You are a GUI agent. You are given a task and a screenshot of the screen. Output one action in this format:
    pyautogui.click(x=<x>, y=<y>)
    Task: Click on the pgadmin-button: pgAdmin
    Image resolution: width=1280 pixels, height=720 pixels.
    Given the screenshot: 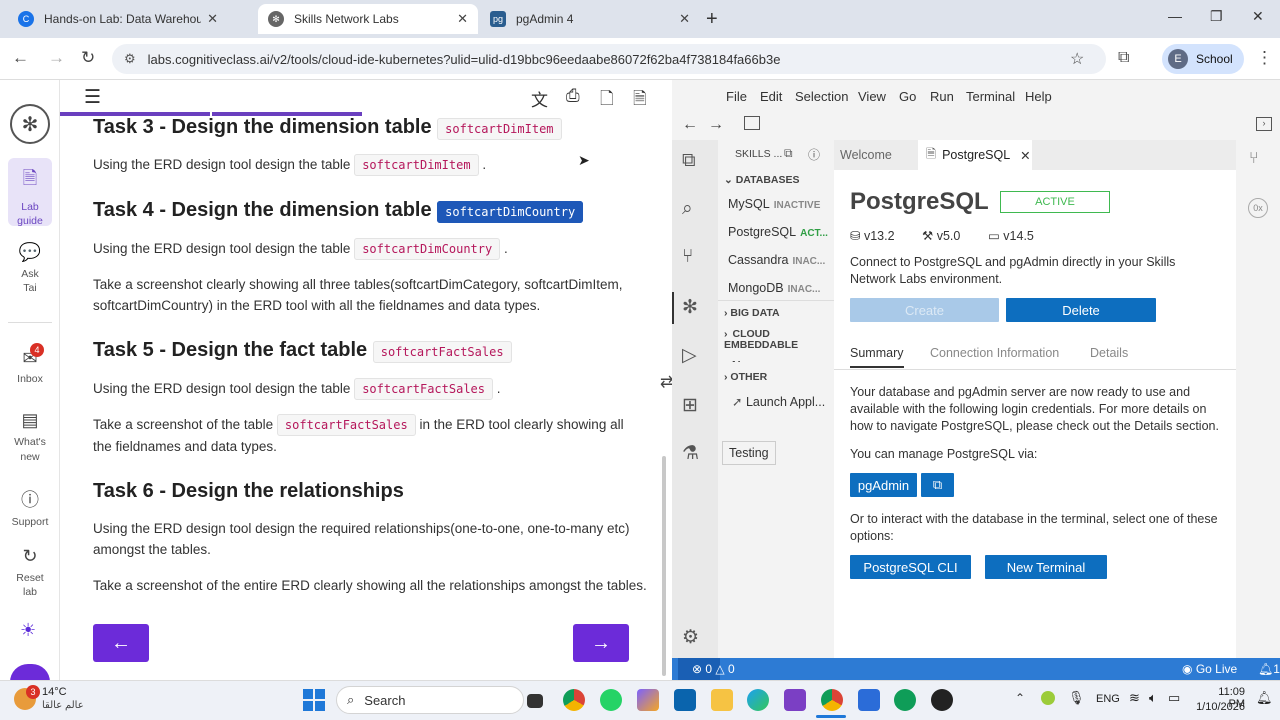 What is the action you would take?
    pyautogui.click(x=883, y=485)
    